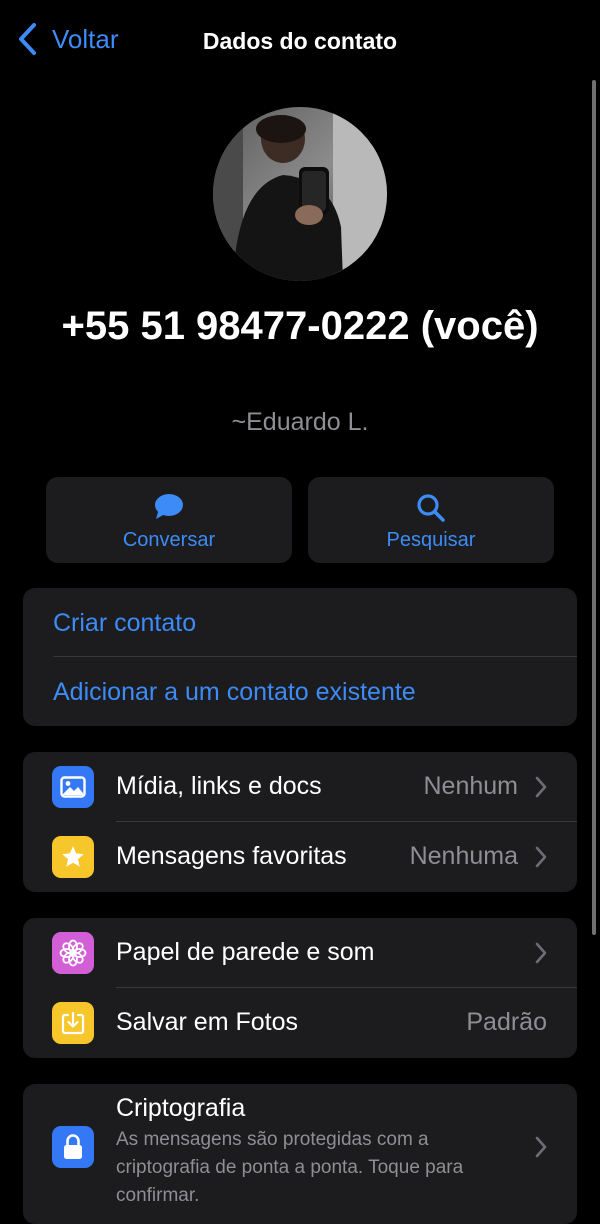 The height and width of the screenshot is (1224, 600). Describe the element at coordinates (219, 786) in the screenshot. I see `media-links-docs-label: Mídia, links e docs` at that location.